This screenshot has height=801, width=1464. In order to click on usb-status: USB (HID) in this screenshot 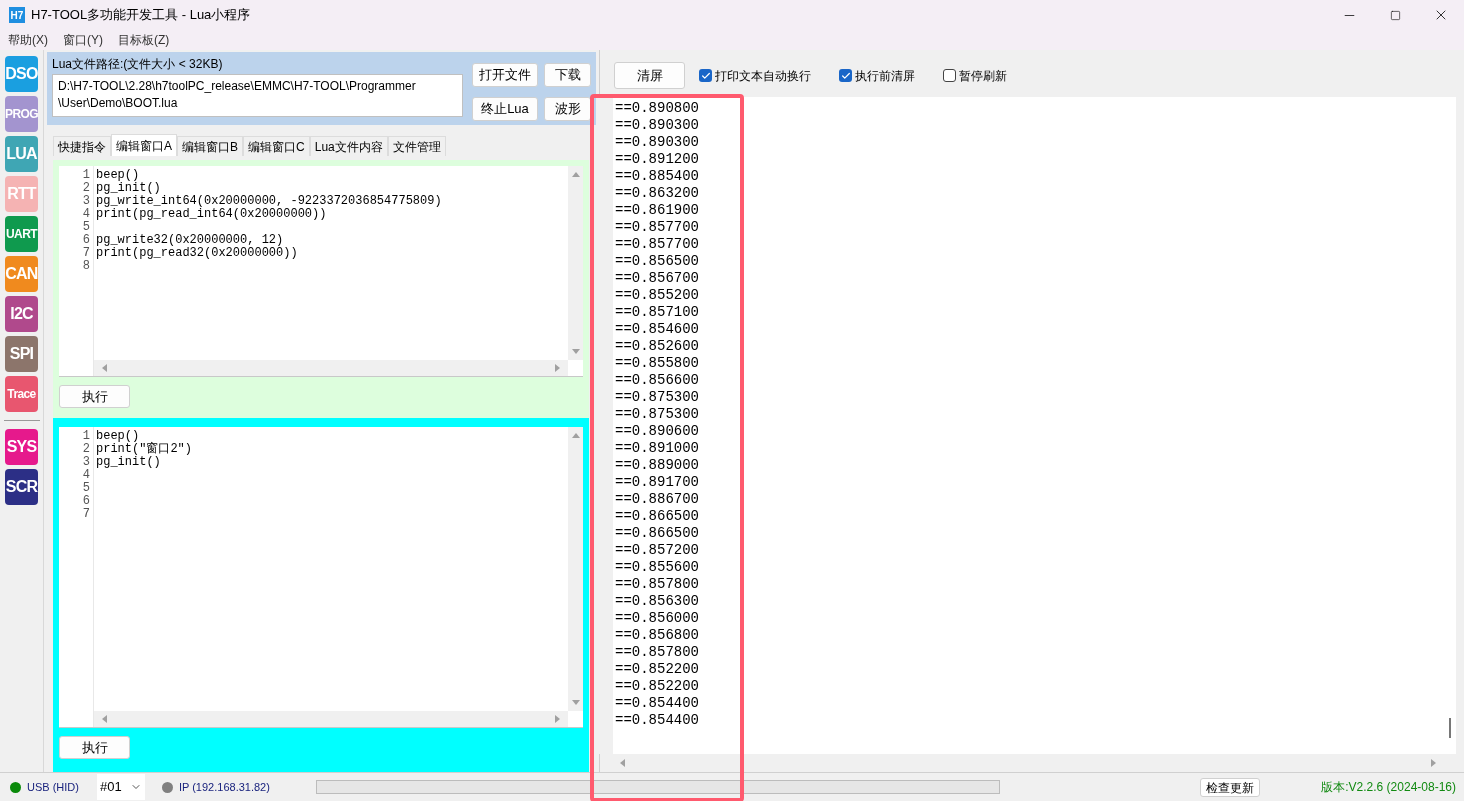, I will do `click(53, 787)`.